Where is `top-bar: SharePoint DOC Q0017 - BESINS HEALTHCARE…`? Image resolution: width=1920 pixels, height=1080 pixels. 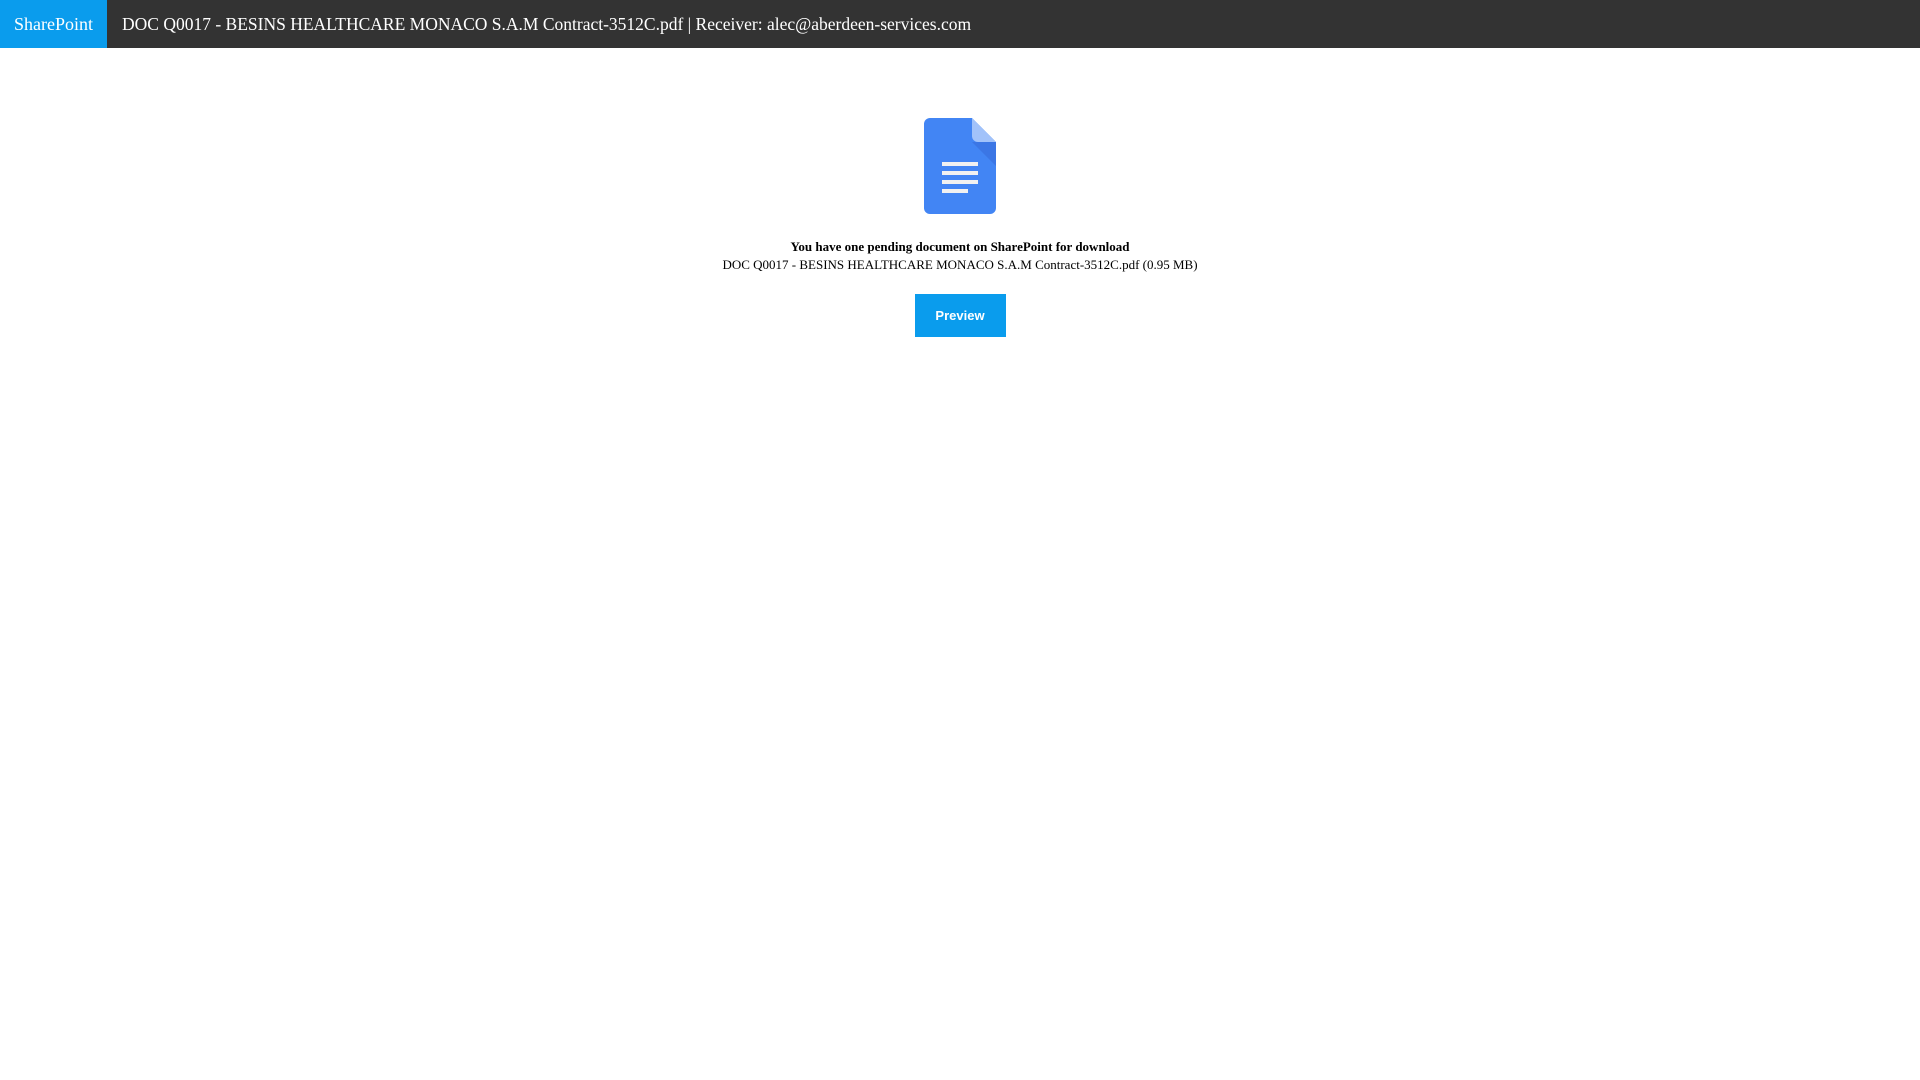
top-bar: SharePoint DOC Q0017 - BESINS HEALTHCARE… is located at coordinates (960, 24).